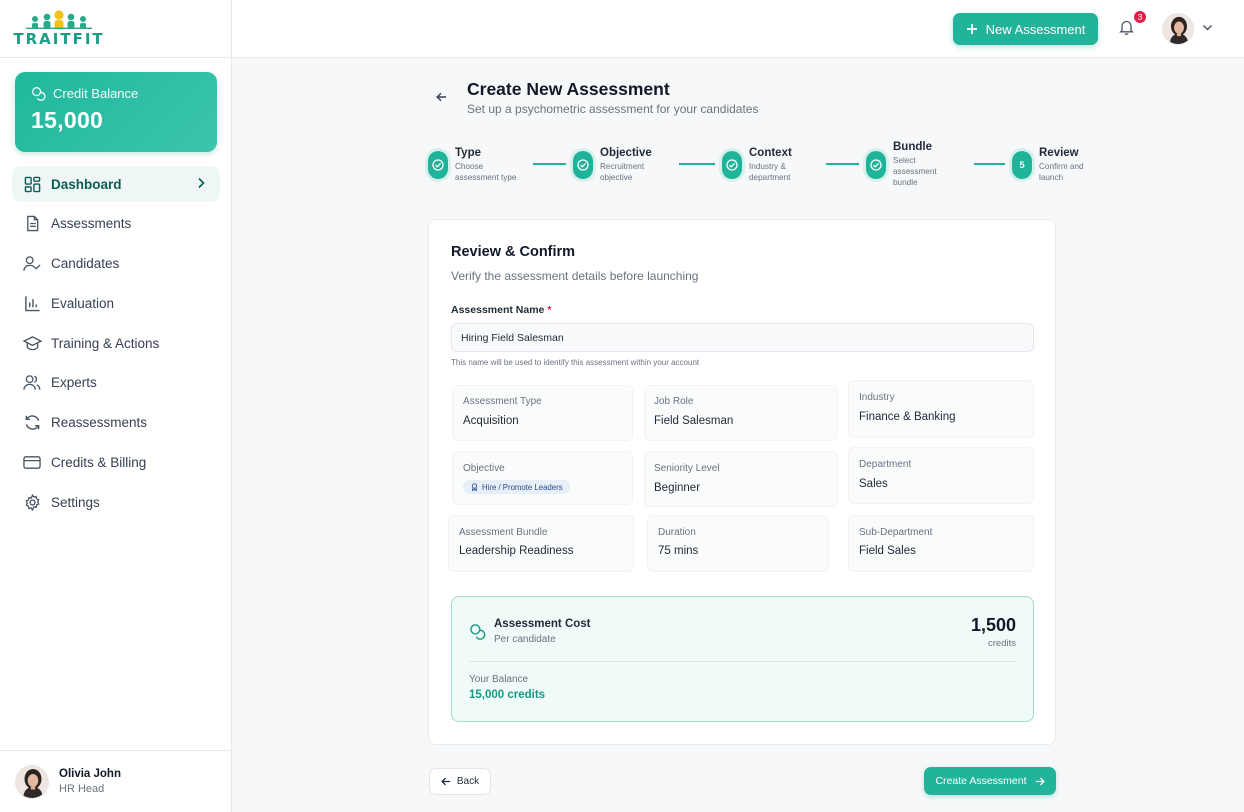  What do you see at coordinates (441, 97) in the screenshot?
I see `back-arrow-icon` at bounding box center [441, 97].